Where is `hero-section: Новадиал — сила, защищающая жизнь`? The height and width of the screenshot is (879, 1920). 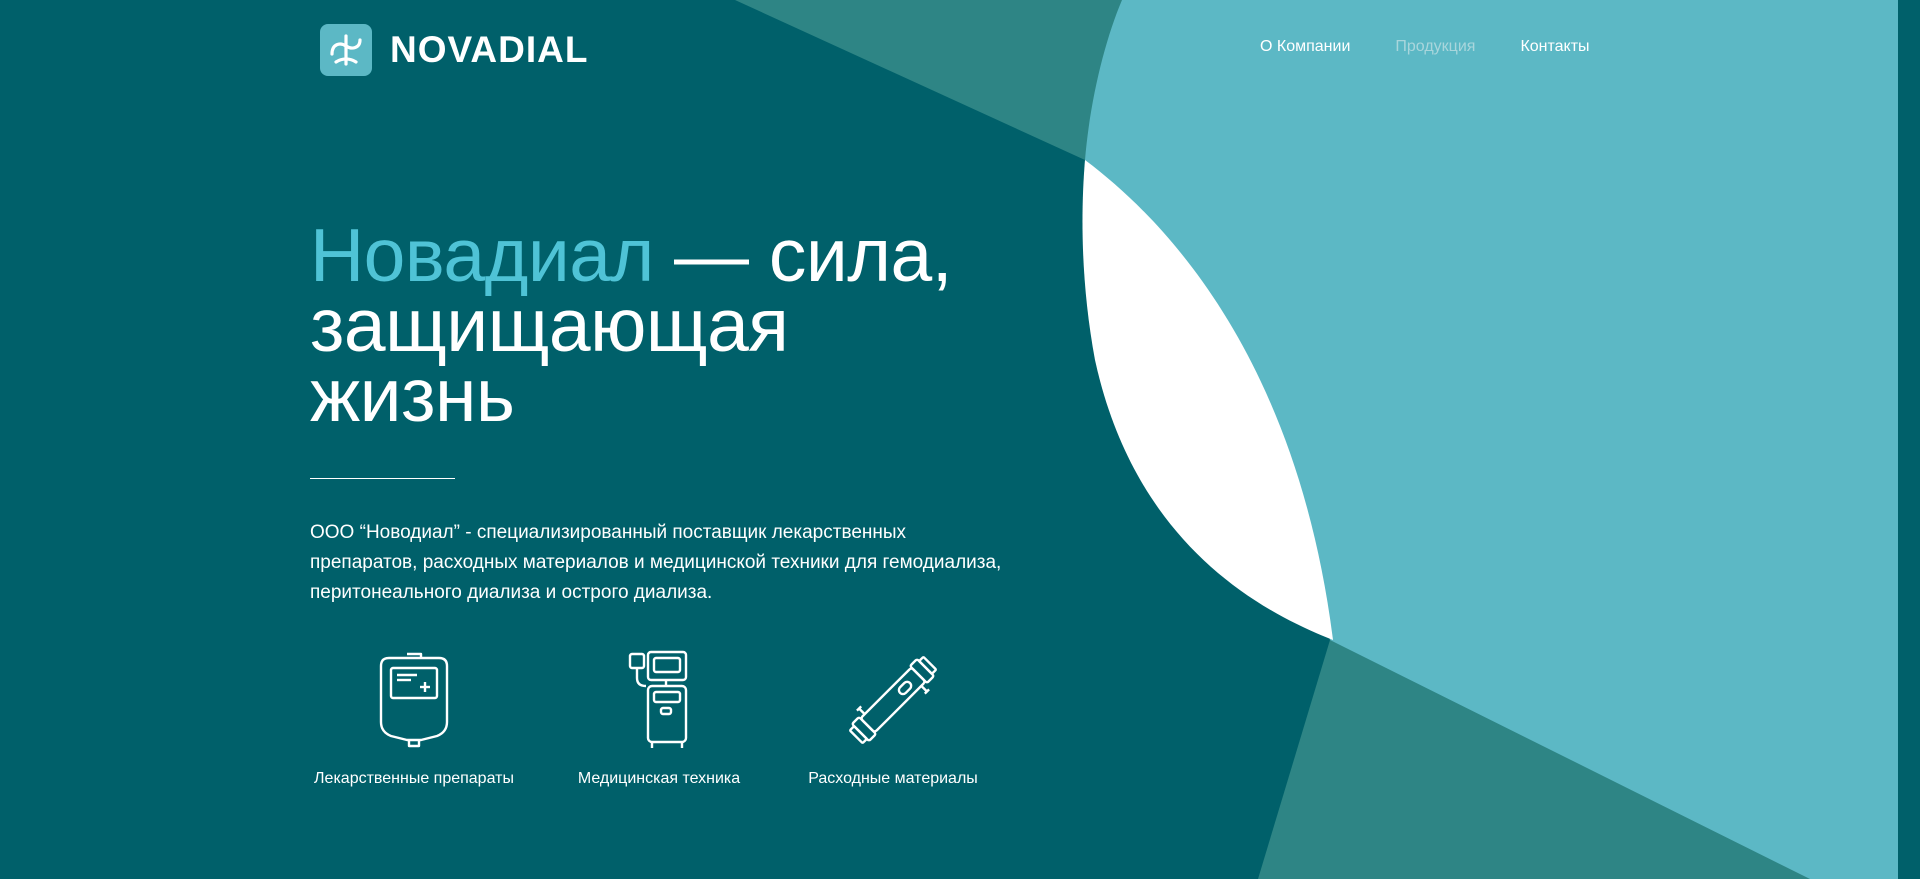 hero-section: Новадиал — сила, защищающая жизнь is located at coordinates (690, 325).